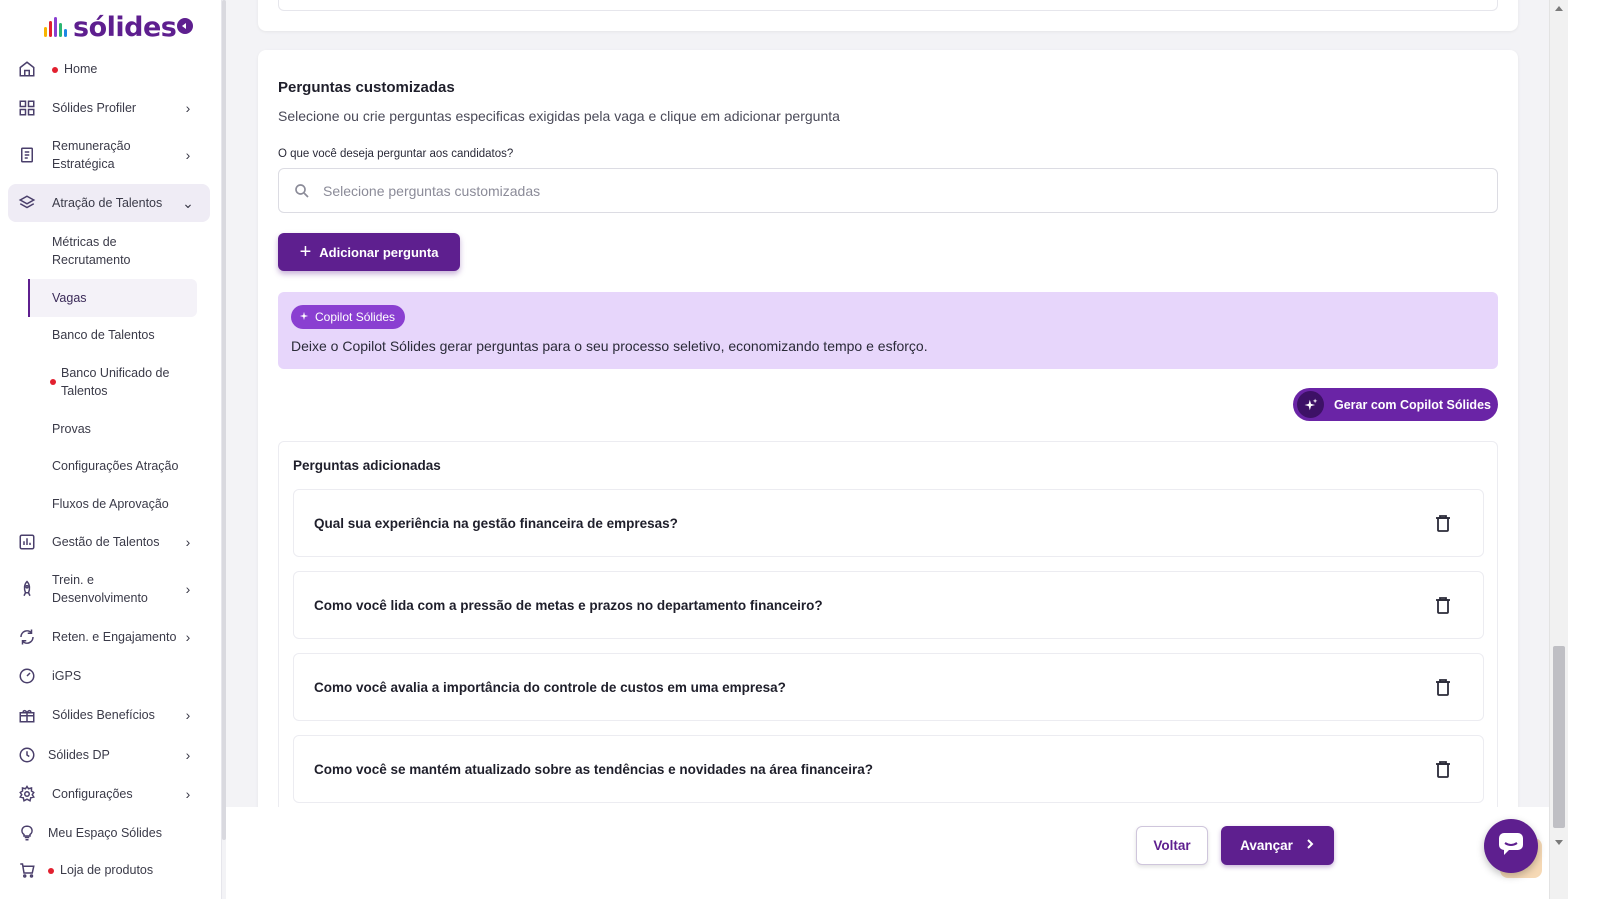 The width and height of the screenshot is (1600, 899). Describe the element at coordinates (81, 69) in the screenshot. I see `sidebar-item-label: Home` at that location.